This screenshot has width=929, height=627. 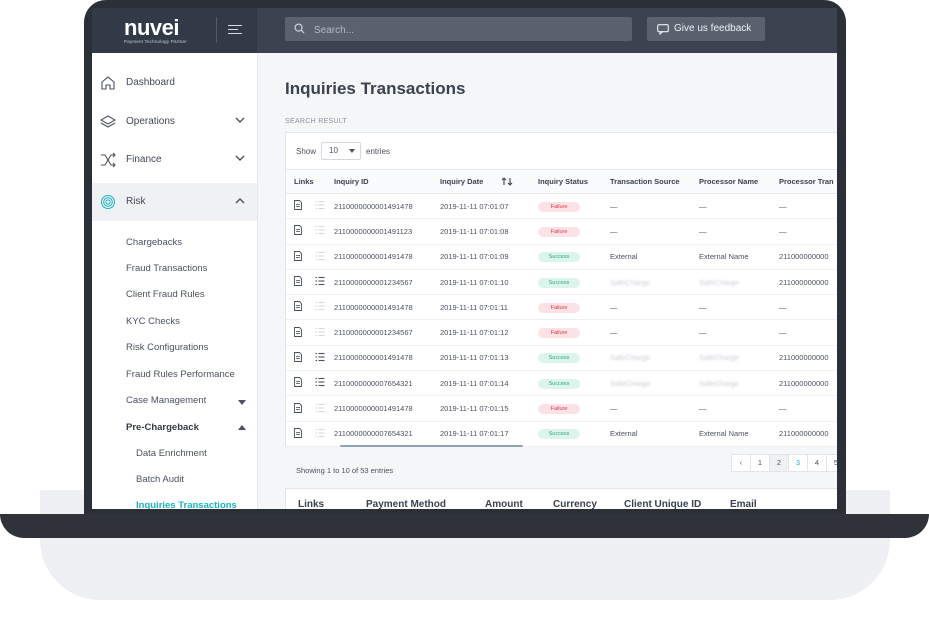 I want to click on horizontal-scrollbar, so click(x=431, y=446).